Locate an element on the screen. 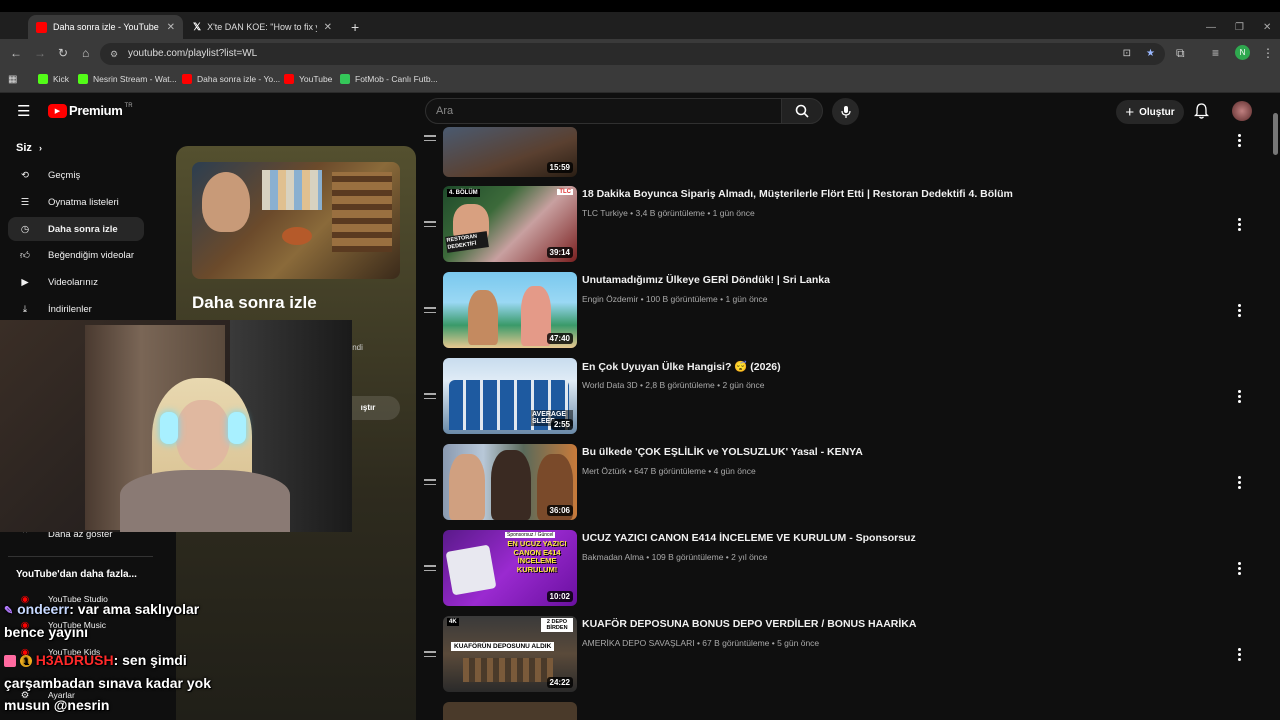  tab-youtube: Daha sonra izle - YouTube ✕ is located at coordinates (105, 27).